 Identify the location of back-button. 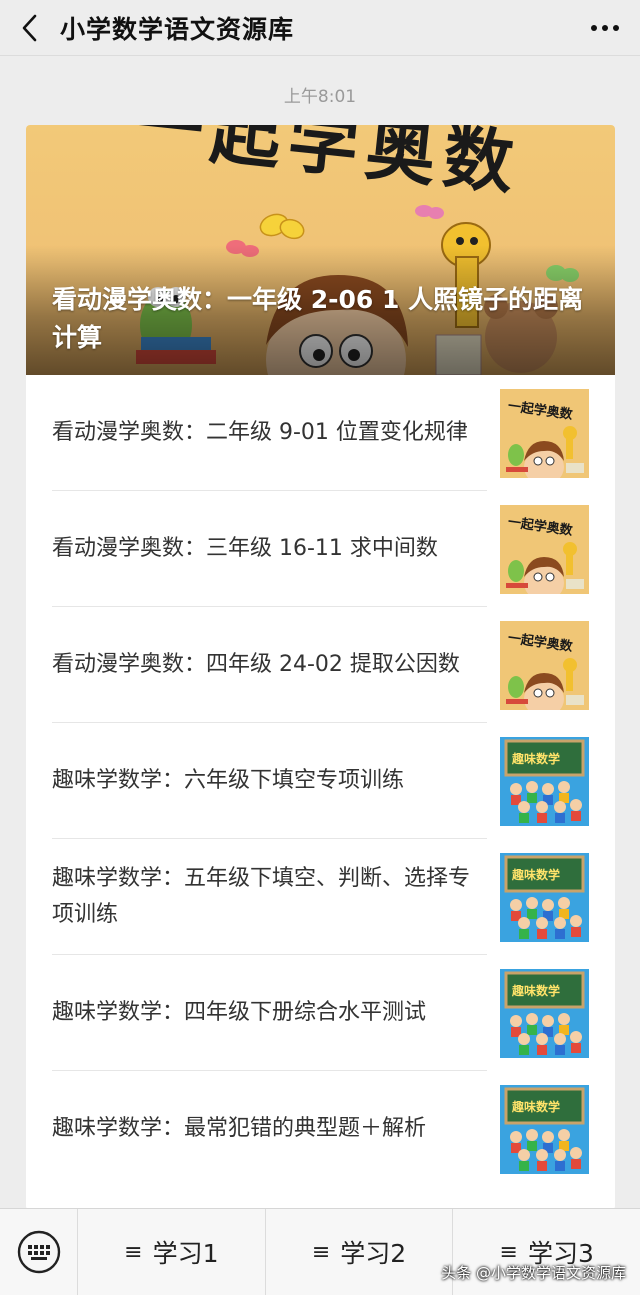
(30, 28).